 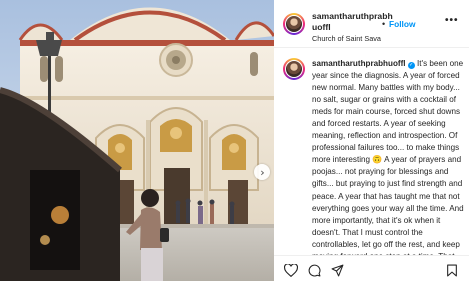 I want to click on verified-badge-icon: ✓, so click(x=411, y=65).